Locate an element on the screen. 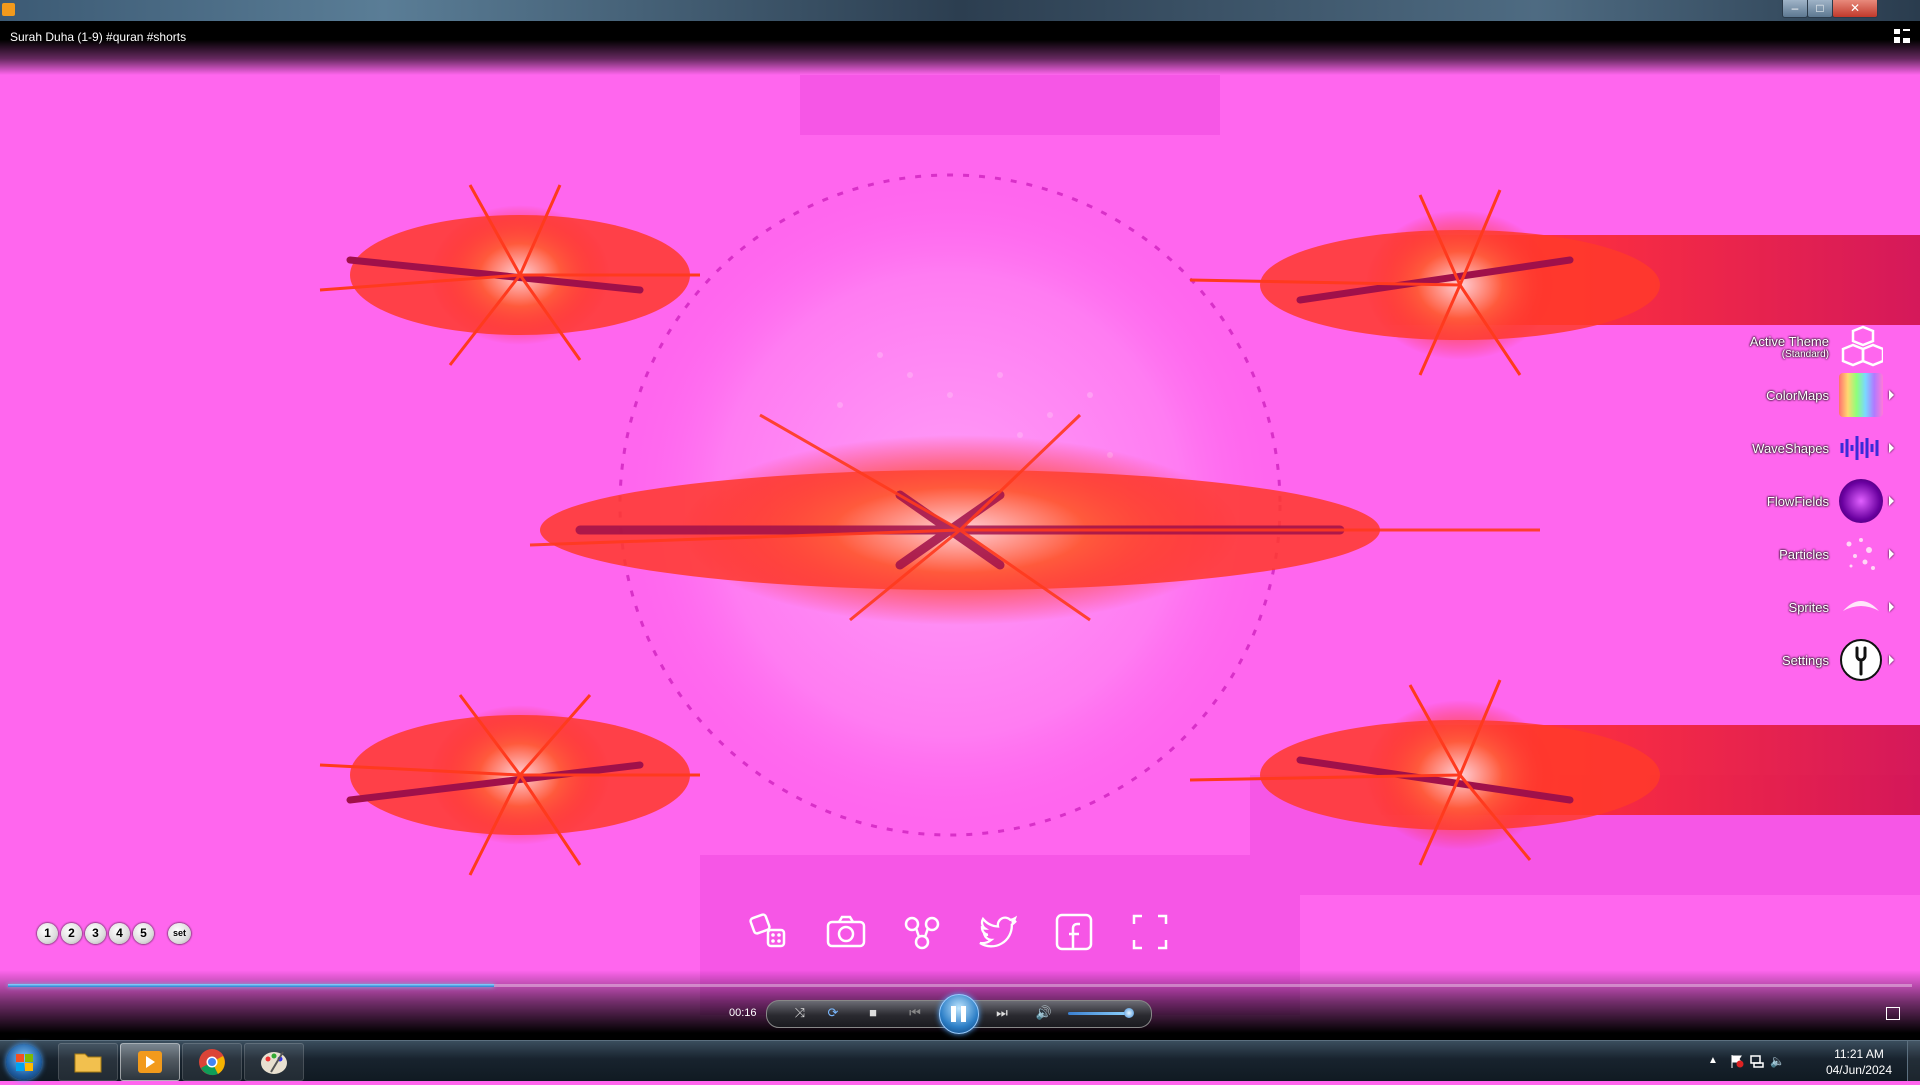  seek-bar is located at coordinates (960, 985).